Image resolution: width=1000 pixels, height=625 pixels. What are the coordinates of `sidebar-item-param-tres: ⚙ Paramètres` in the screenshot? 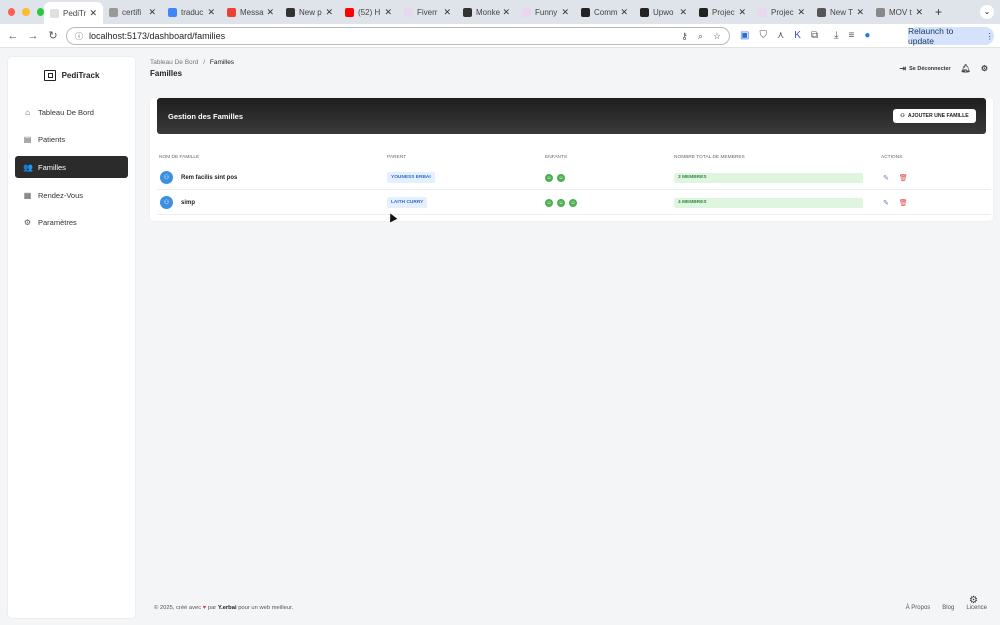 It's located at (71, 223).